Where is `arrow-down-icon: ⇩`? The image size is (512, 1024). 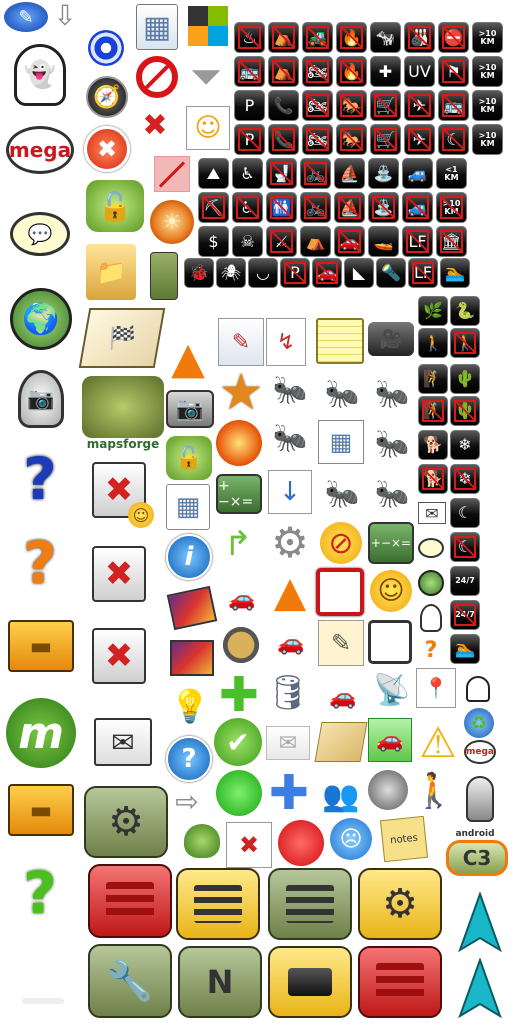
arrow-down-icon: ⇩ is located at coordinates (65, 16).